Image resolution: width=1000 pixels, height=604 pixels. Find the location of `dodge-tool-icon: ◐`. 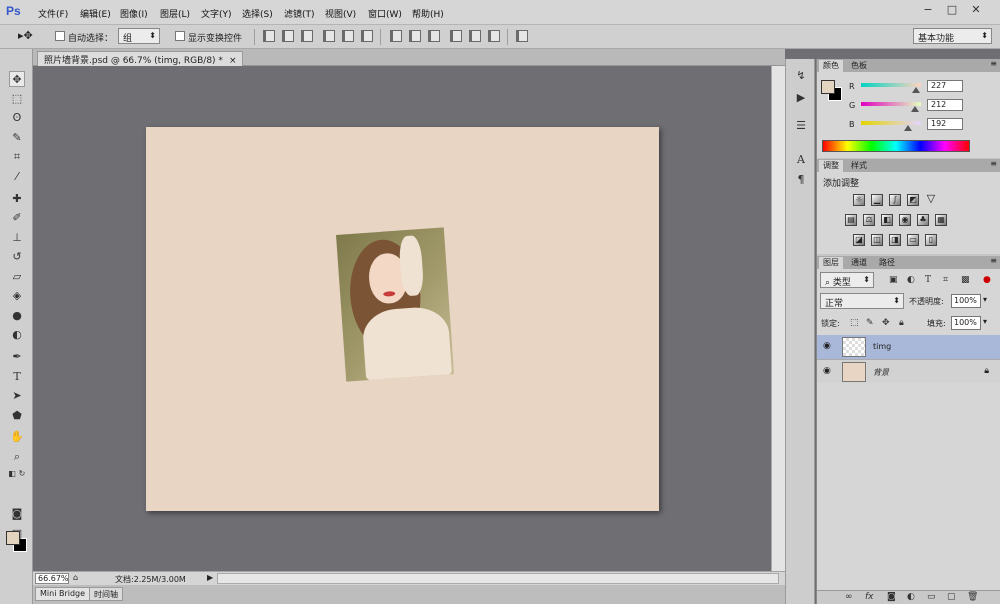

dodge-tool-icon: ◐ is located at coordinates (17, 335).